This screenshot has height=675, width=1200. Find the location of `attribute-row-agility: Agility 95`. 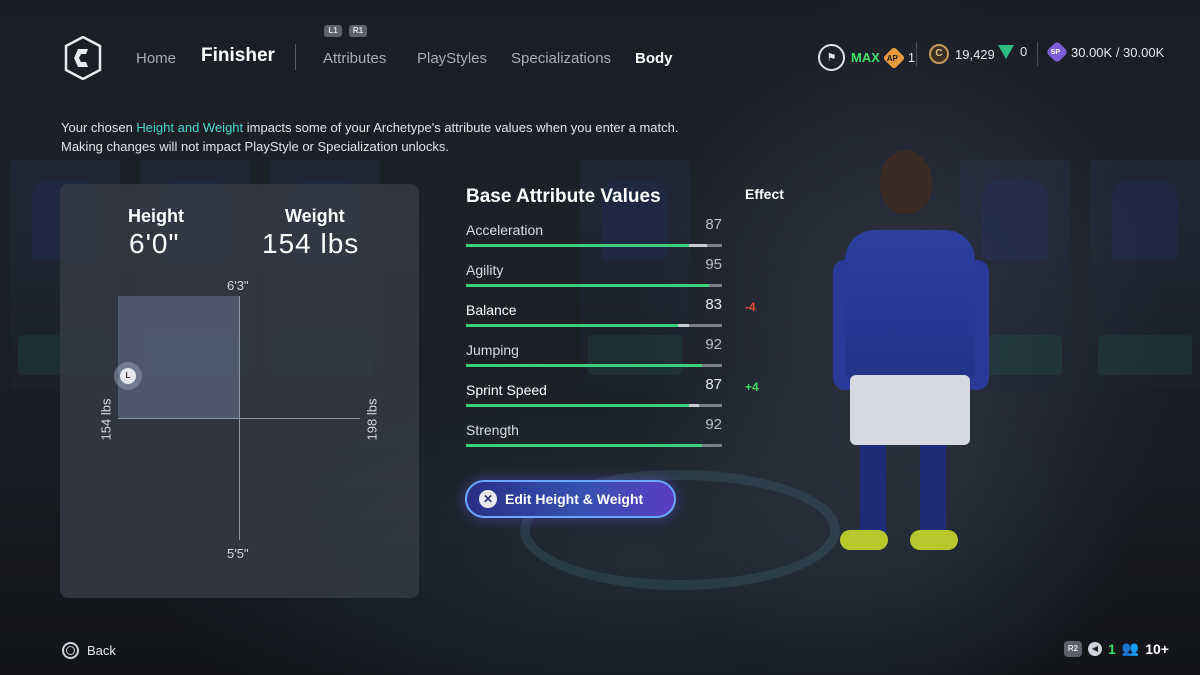

attribute-row-agility: Agility 95 is located at coordinates (594, 277).